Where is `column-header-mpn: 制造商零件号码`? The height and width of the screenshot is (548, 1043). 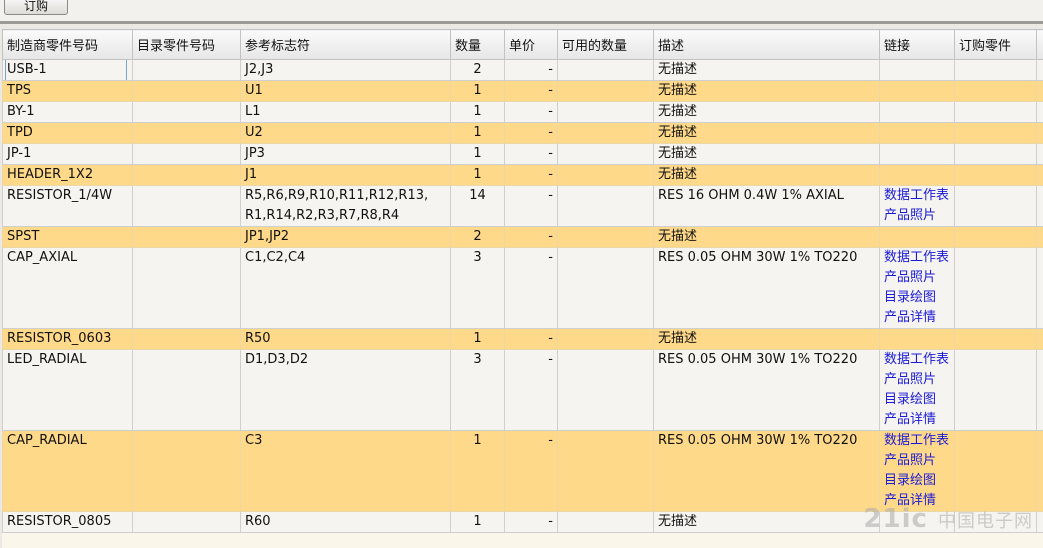 column-header-mpn: 制造商零件号码 is located at coordinates (67, 44).